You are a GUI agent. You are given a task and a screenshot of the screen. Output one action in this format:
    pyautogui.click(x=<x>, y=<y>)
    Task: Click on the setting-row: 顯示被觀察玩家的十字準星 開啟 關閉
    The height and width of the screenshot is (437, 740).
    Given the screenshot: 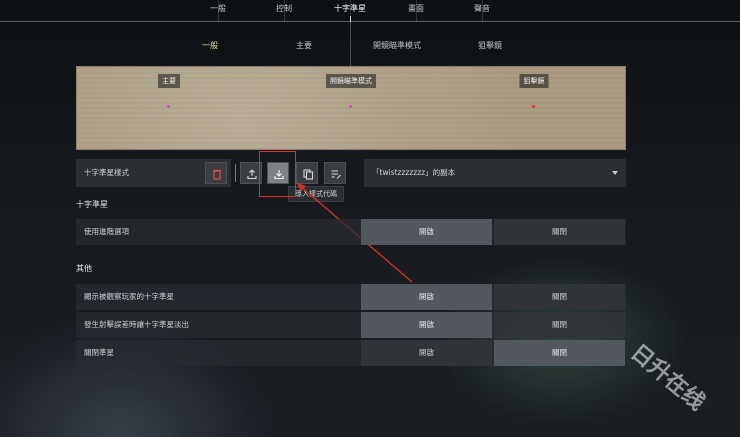 What is the action you would take?
    pyautogui.click(x=351, y=297)
    